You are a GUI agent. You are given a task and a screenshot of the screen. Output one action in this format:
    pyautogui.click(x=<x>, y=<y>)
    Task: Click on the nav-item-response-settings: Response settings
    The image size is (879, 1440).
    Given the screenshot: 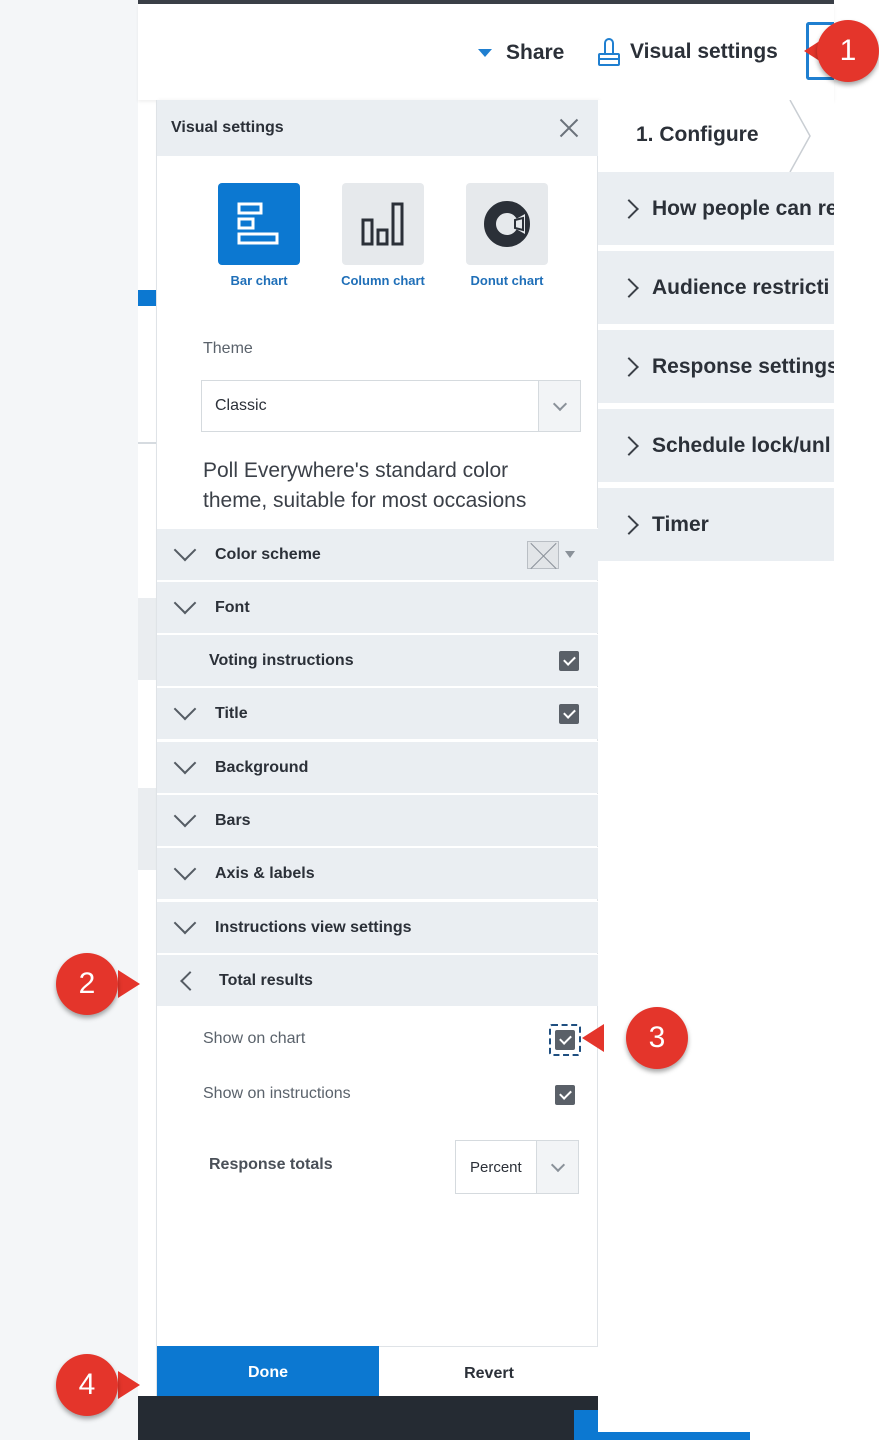 What is the action you would take?
    pyautogui.click(x=716, y=368)
    